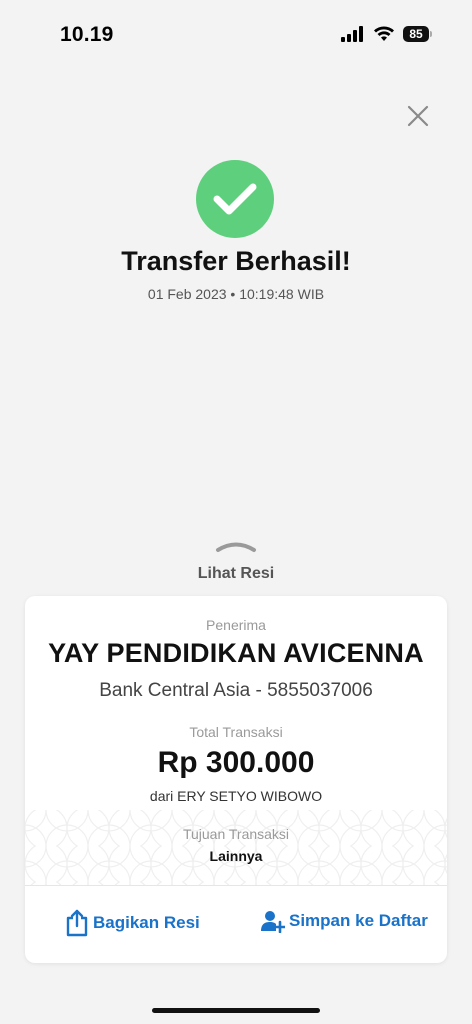 The width and height of the screenshot is (472, 1024). What do you see at coordinates (236, 796) in the screenshot?
I see `sender-name: dari ERY SETYO WIBOWO` at bounding box center [236, 796].